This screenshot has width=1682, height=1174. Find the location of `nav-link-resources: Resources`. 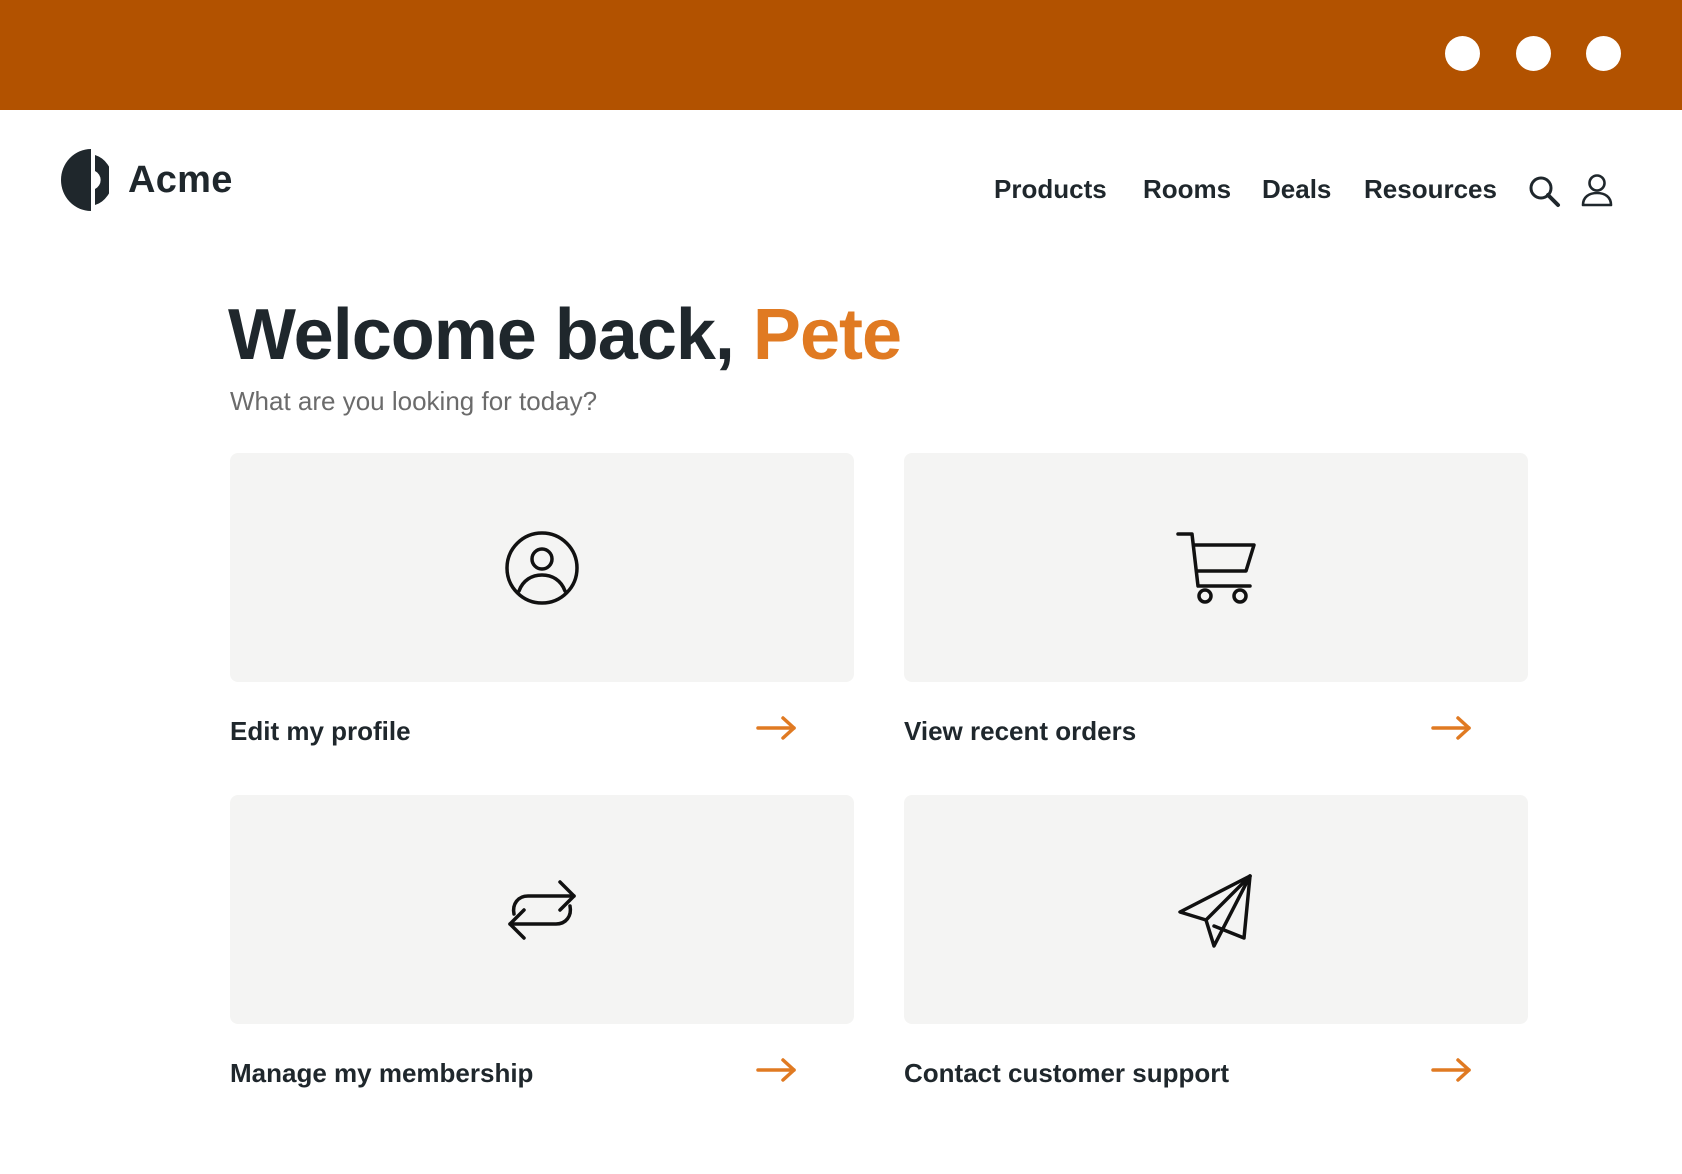

nav-link-resources: Resources is located at coordinates (1430, 189).